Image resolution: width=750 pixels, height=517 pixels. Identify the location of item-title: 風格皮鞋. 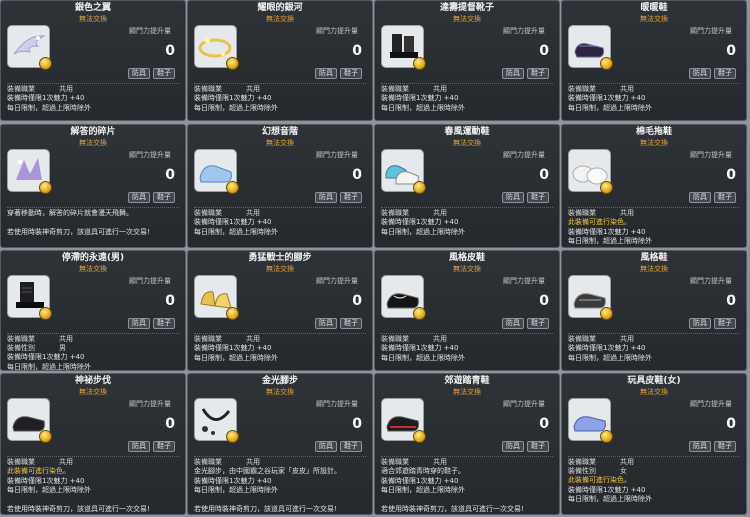
(466, 258).